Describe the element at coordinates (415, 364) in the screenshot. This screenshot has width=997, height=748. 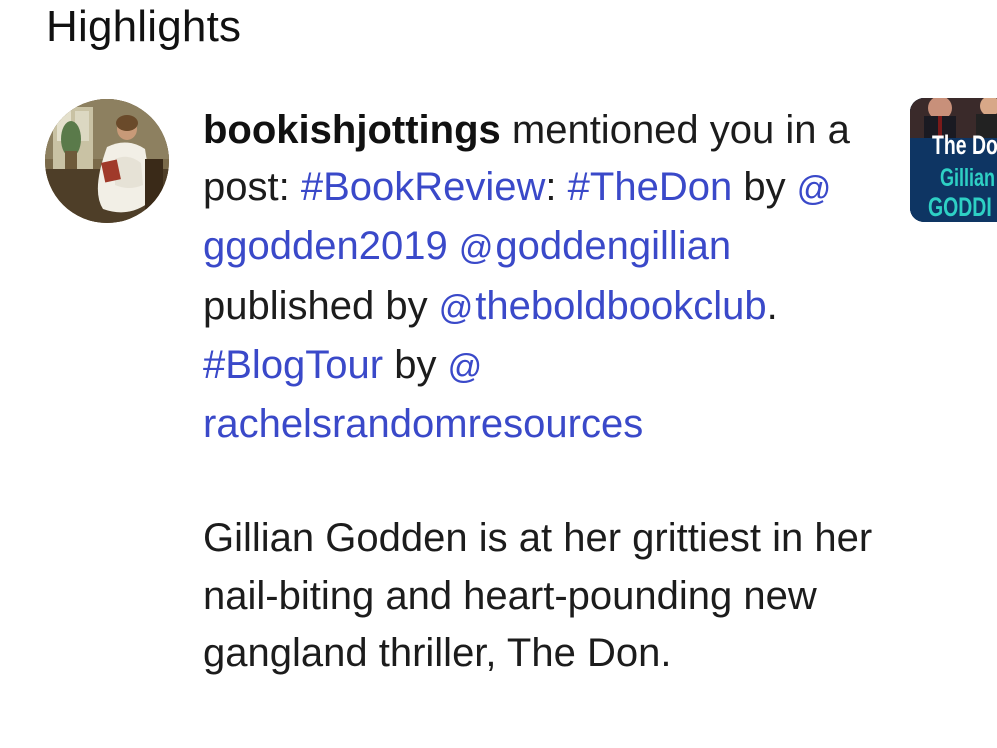
I see `by-text-2: by` at that location.